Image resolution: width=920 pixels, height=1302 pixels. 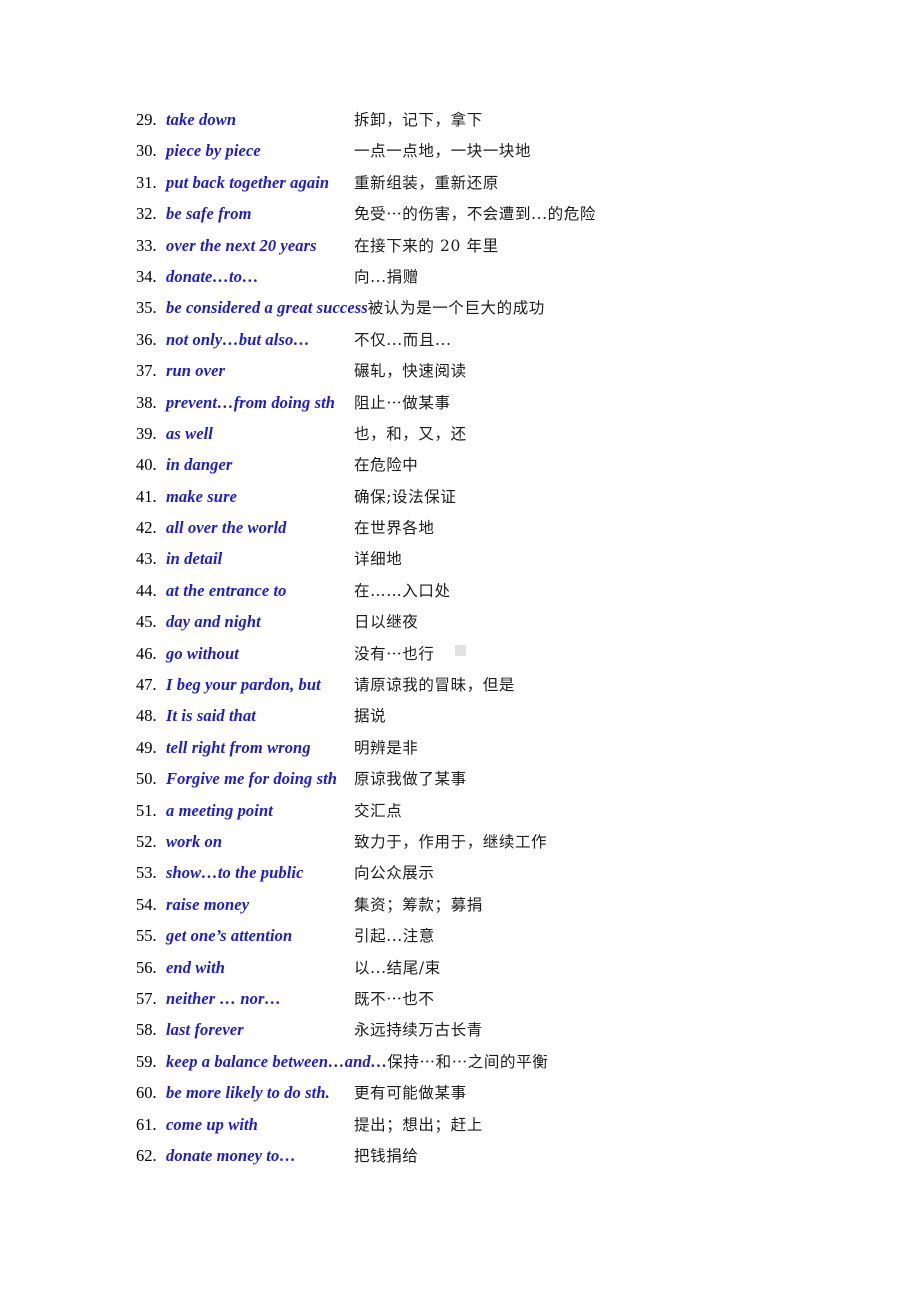 I want to click on vocab-row: 34. donate…to… 向...捐赠, so click(x=486, y=280).